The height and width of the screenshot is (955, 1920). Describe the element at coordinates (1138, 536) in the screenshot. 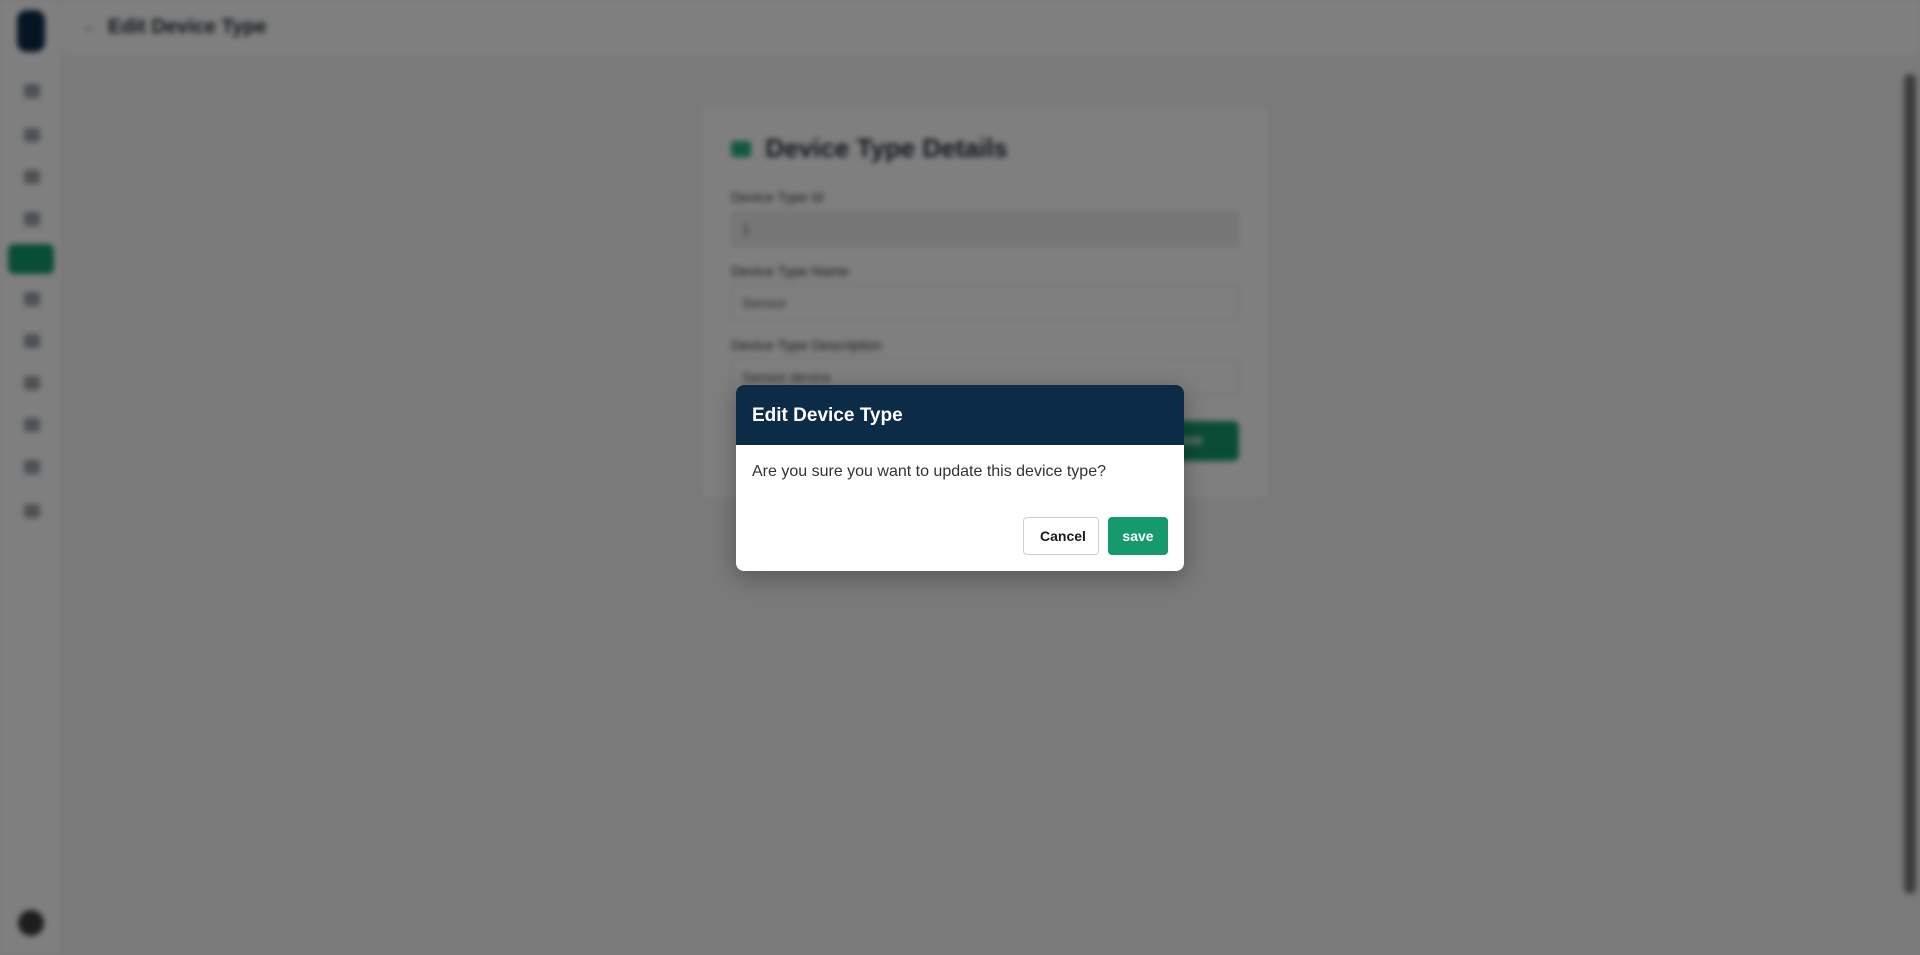

I see `save-button: save` at that location.